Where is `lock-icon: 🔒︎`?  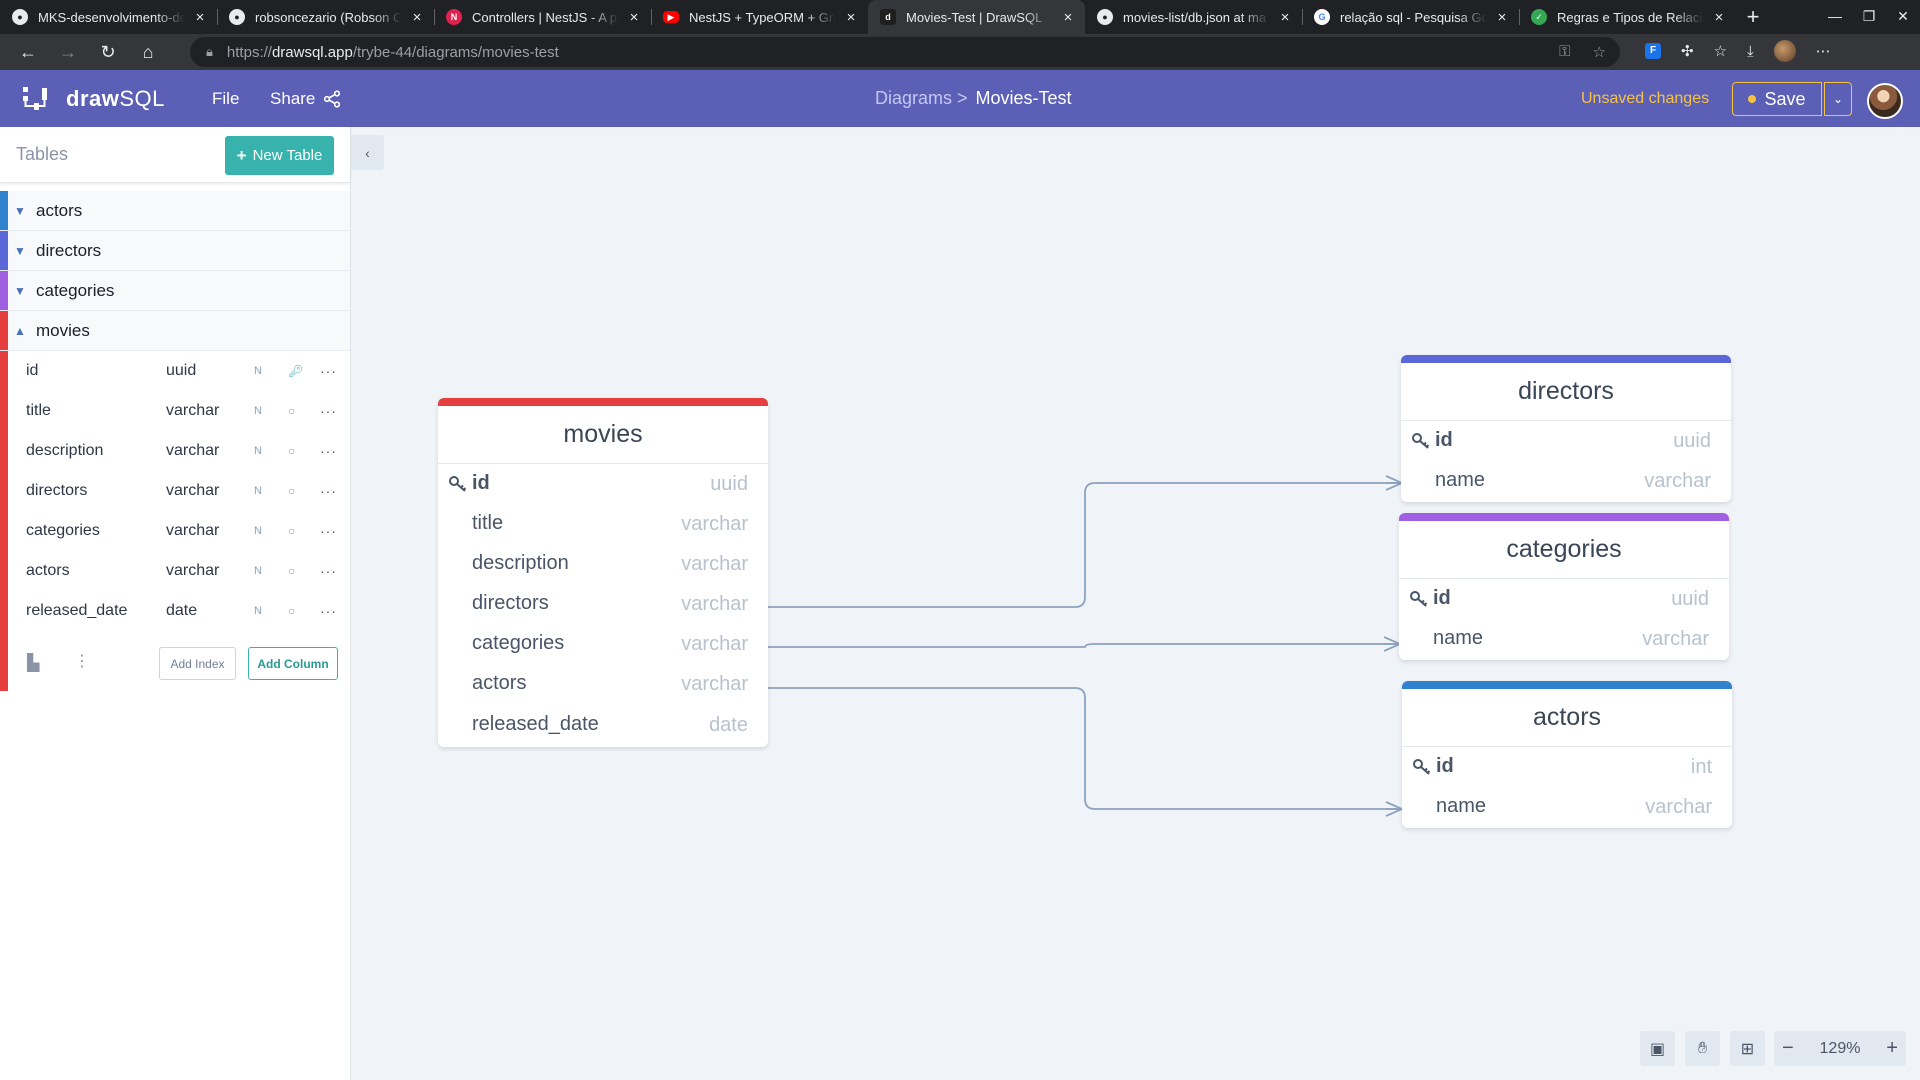 lock-icon: 🔒︎ is located at coordinates (209, 52).